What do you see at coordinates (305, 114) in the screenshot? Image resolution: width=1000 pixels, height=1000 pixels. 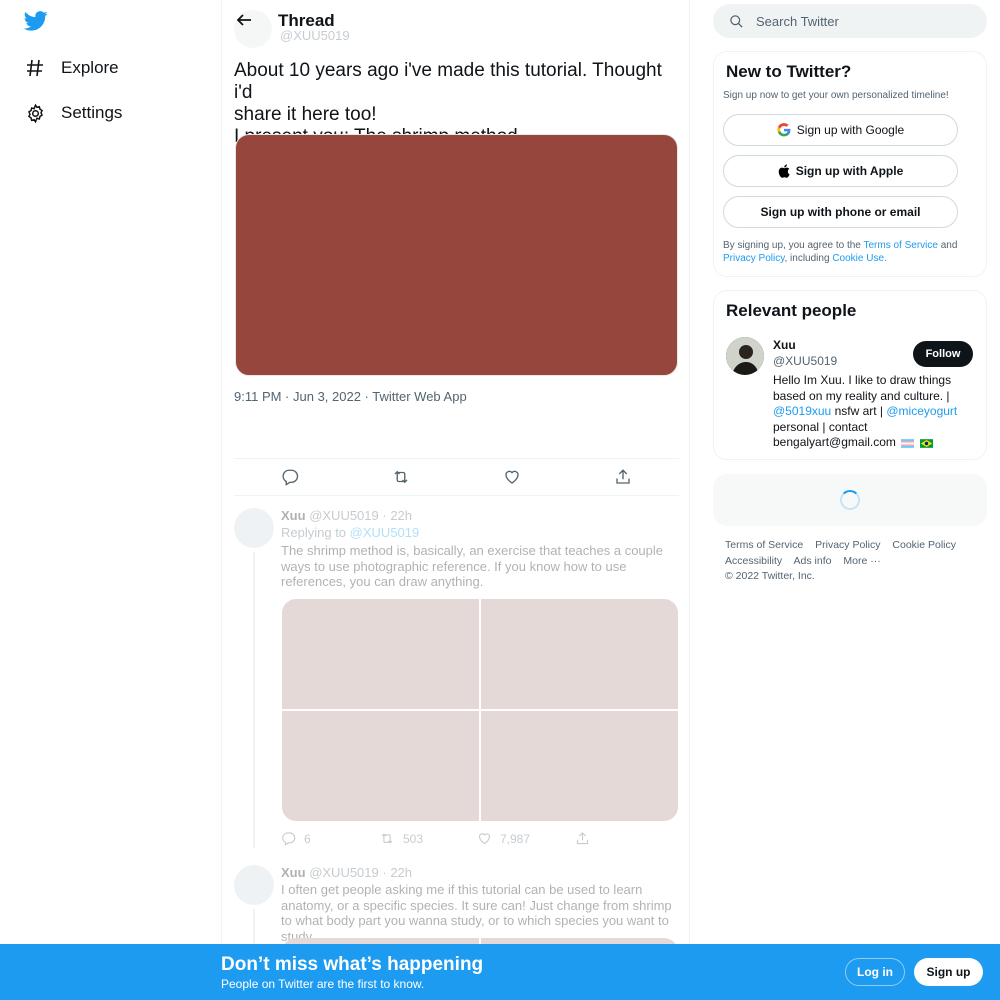 I see `tweet-text-line: share it here too!` at bounding box center [305, 114].